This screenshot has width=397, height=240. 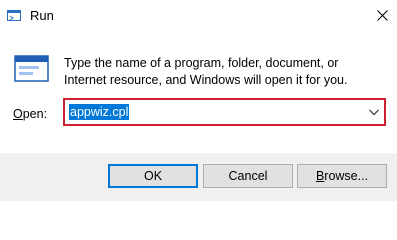 I want to click on title-bar: Run, so click(x=198, y=16).